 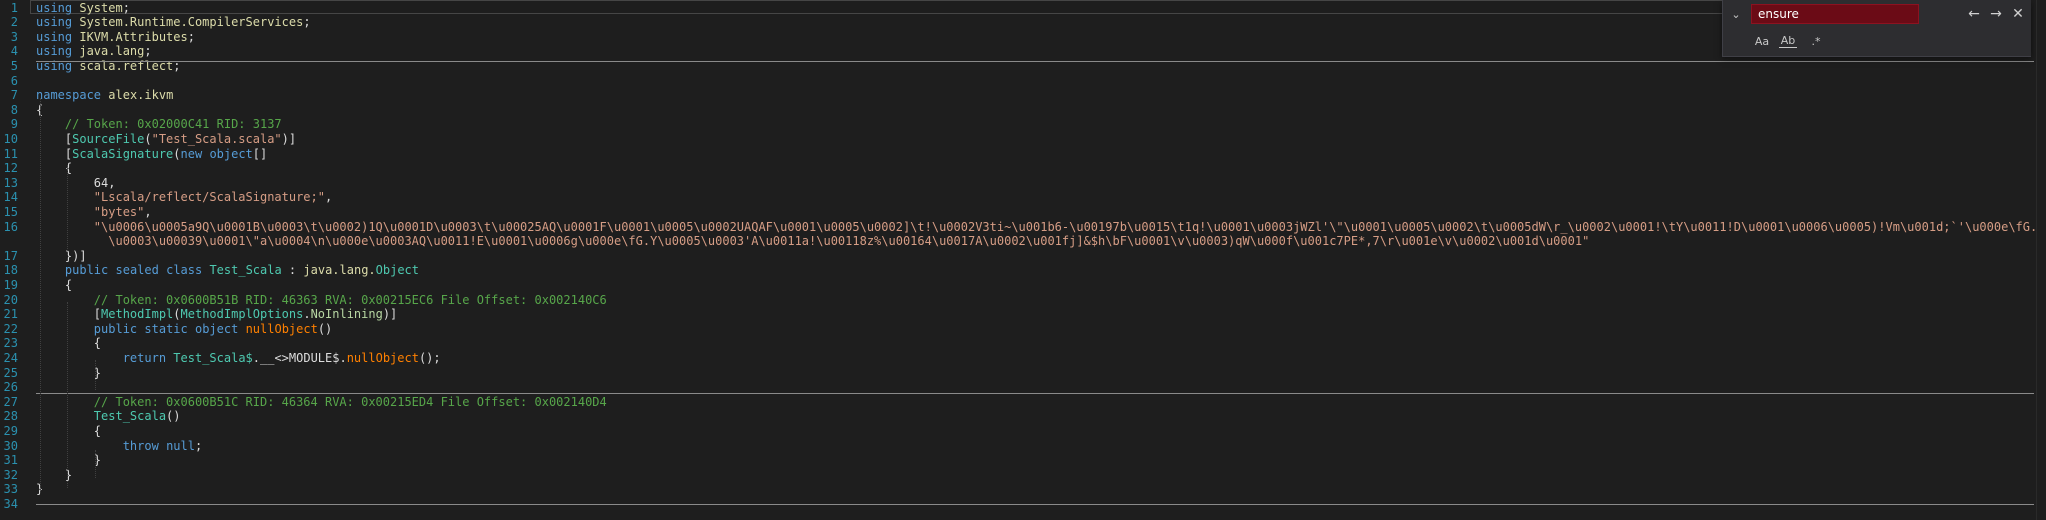 What do you see at coordinates (148, 211) in the screenshot?
I see `code-token: ,` at bounding box center [148, 211].